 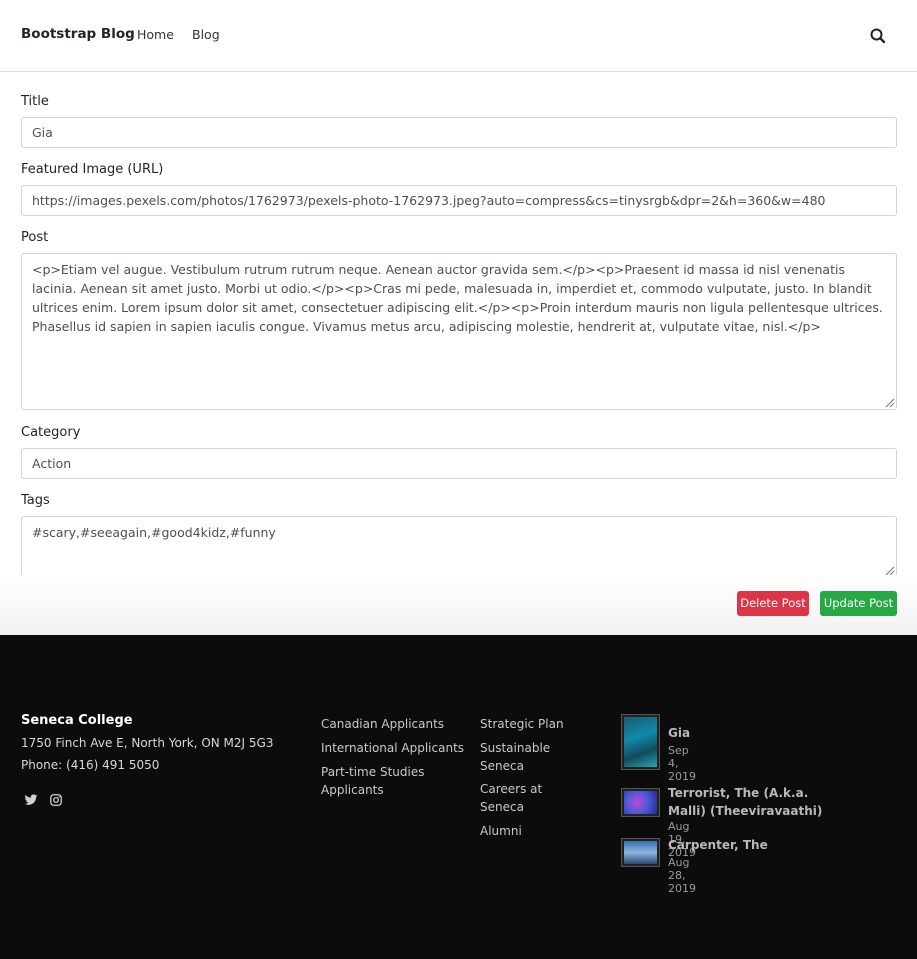 What do you see at coordinates (155, 34) in the screenshot?
I see `nav-link-home: Home` at bounding box center [155, 34].